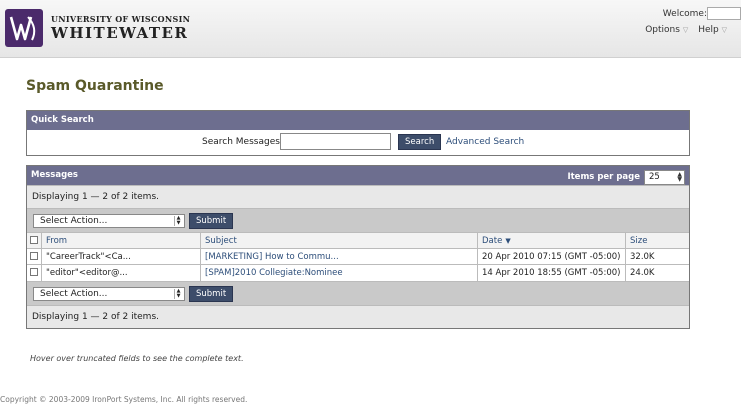  Describe the element at coordinates (242, 142) in the screenshot. I see `search-label: Search Messages:` at that location.